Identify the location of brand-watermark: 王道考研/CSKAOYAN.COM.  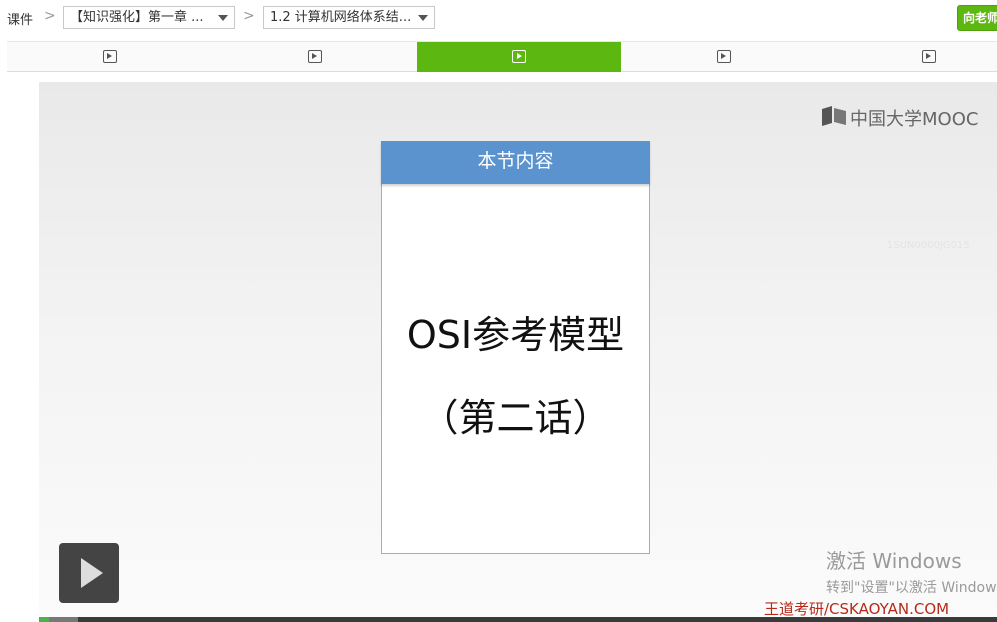
(857, 609).